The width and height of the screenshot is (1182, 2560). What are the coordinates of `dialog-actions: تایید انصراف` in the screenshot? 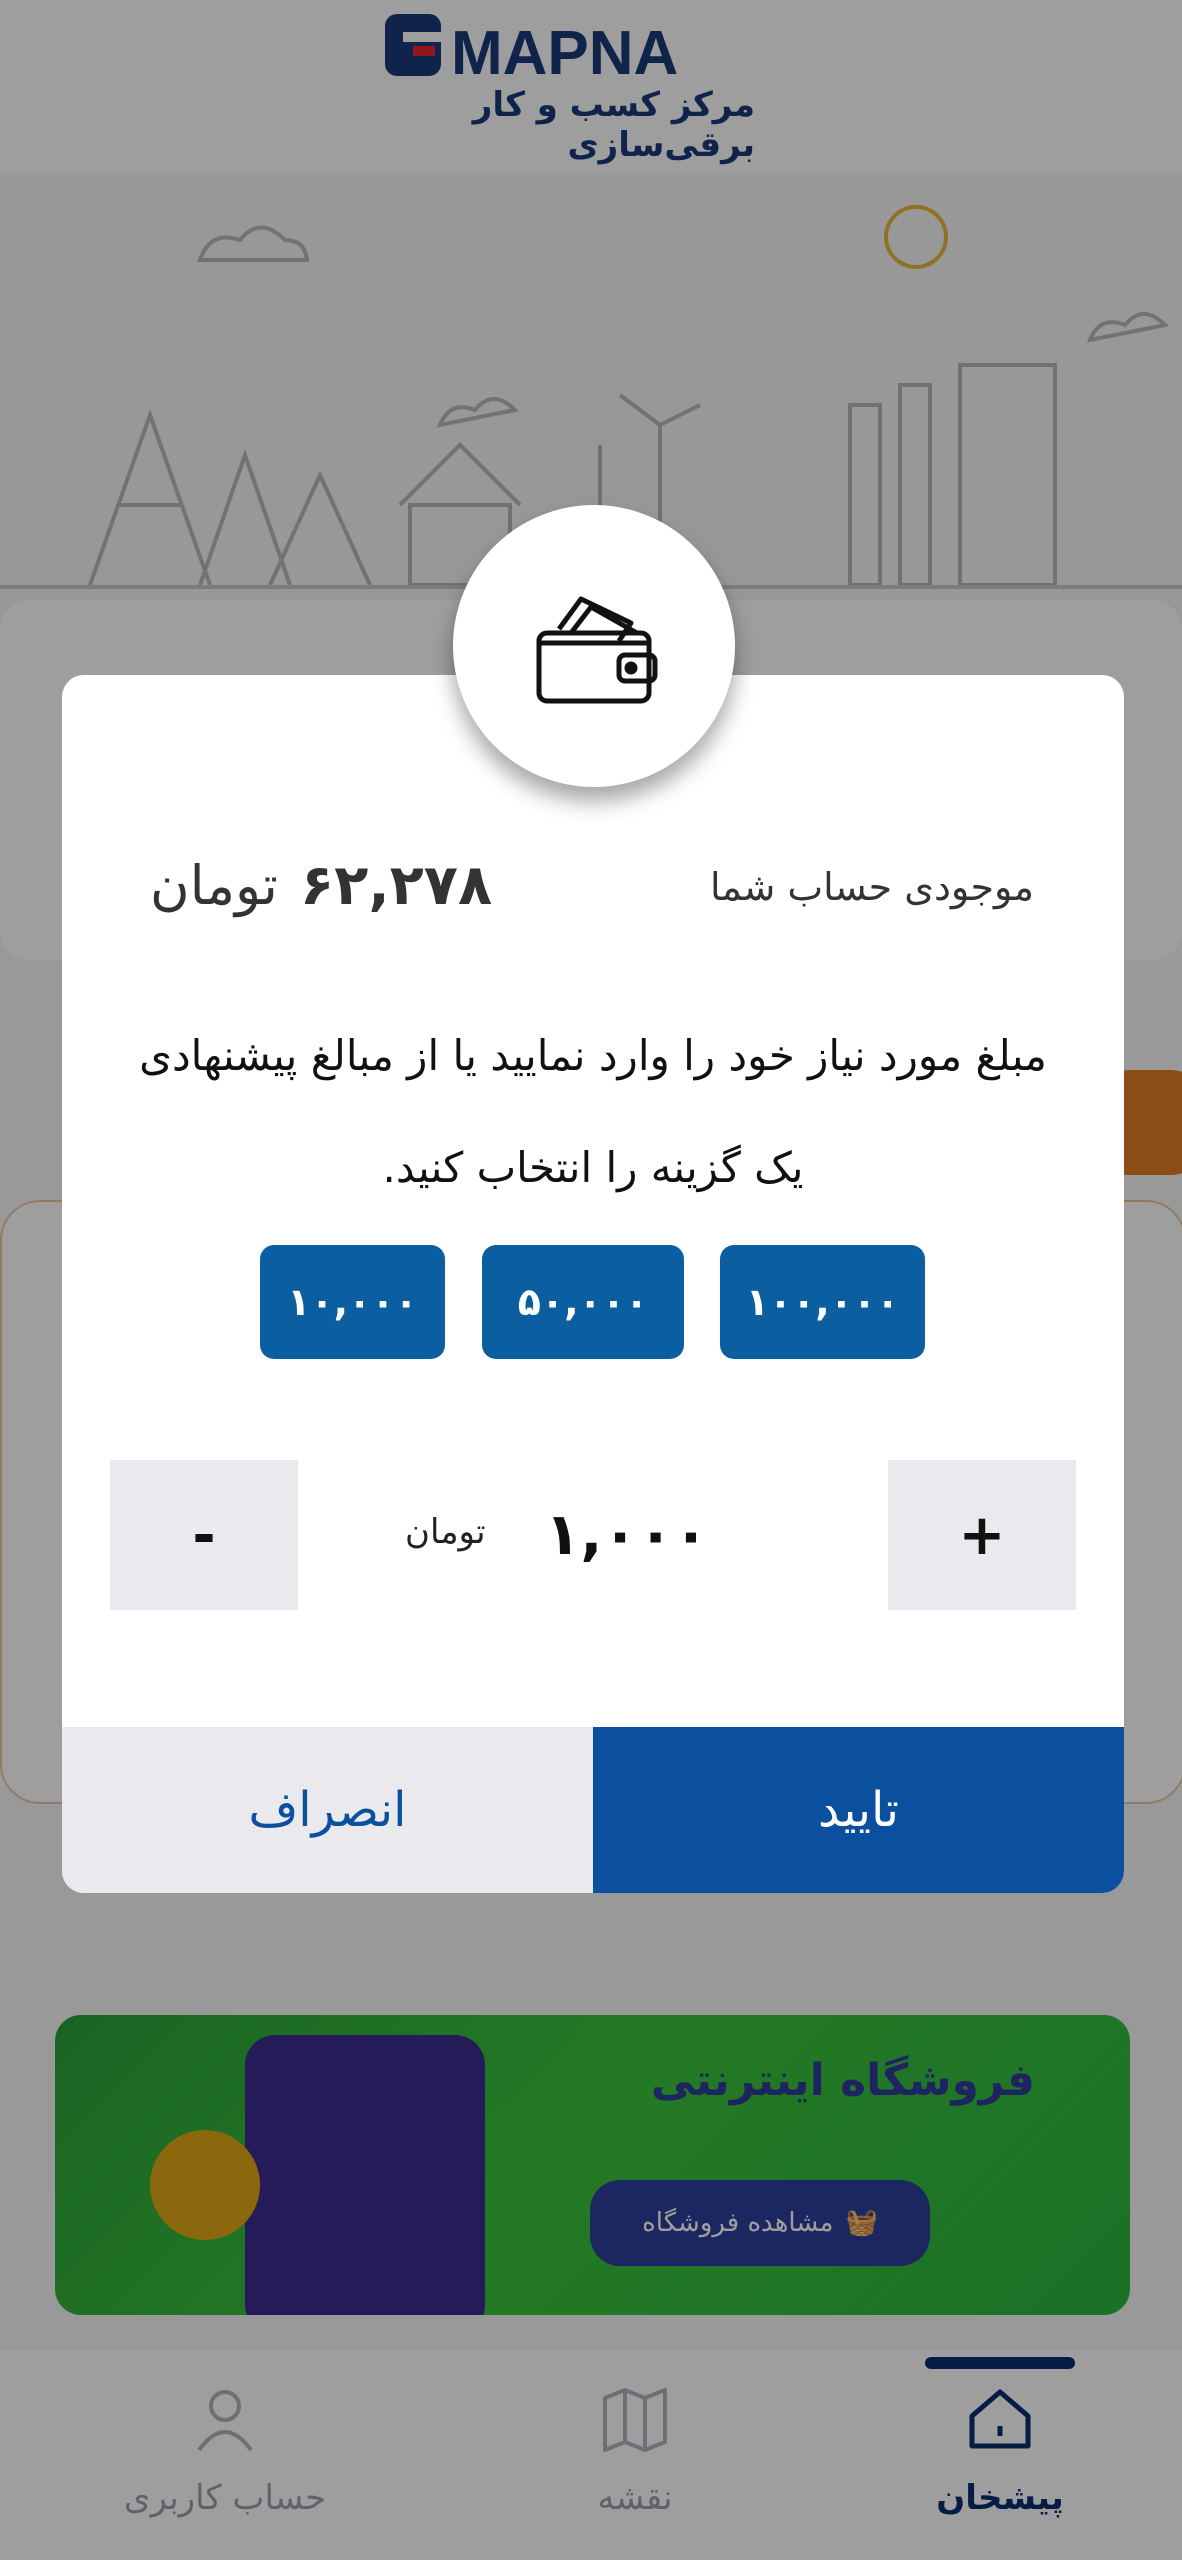 It's located at (593, 1810).